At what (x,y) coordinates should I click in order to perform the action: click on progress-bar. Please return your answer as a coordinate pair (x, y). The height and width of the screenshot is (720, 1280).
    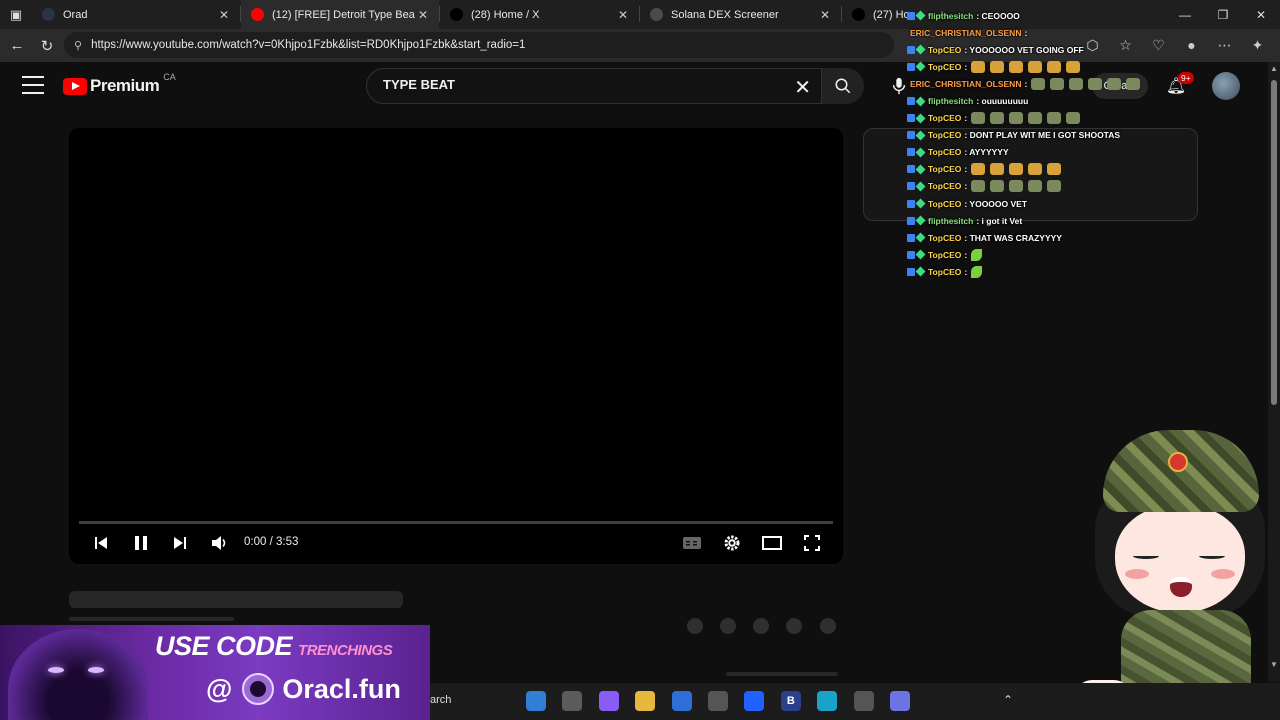
    Looking at the image, I should click on (456, 522).